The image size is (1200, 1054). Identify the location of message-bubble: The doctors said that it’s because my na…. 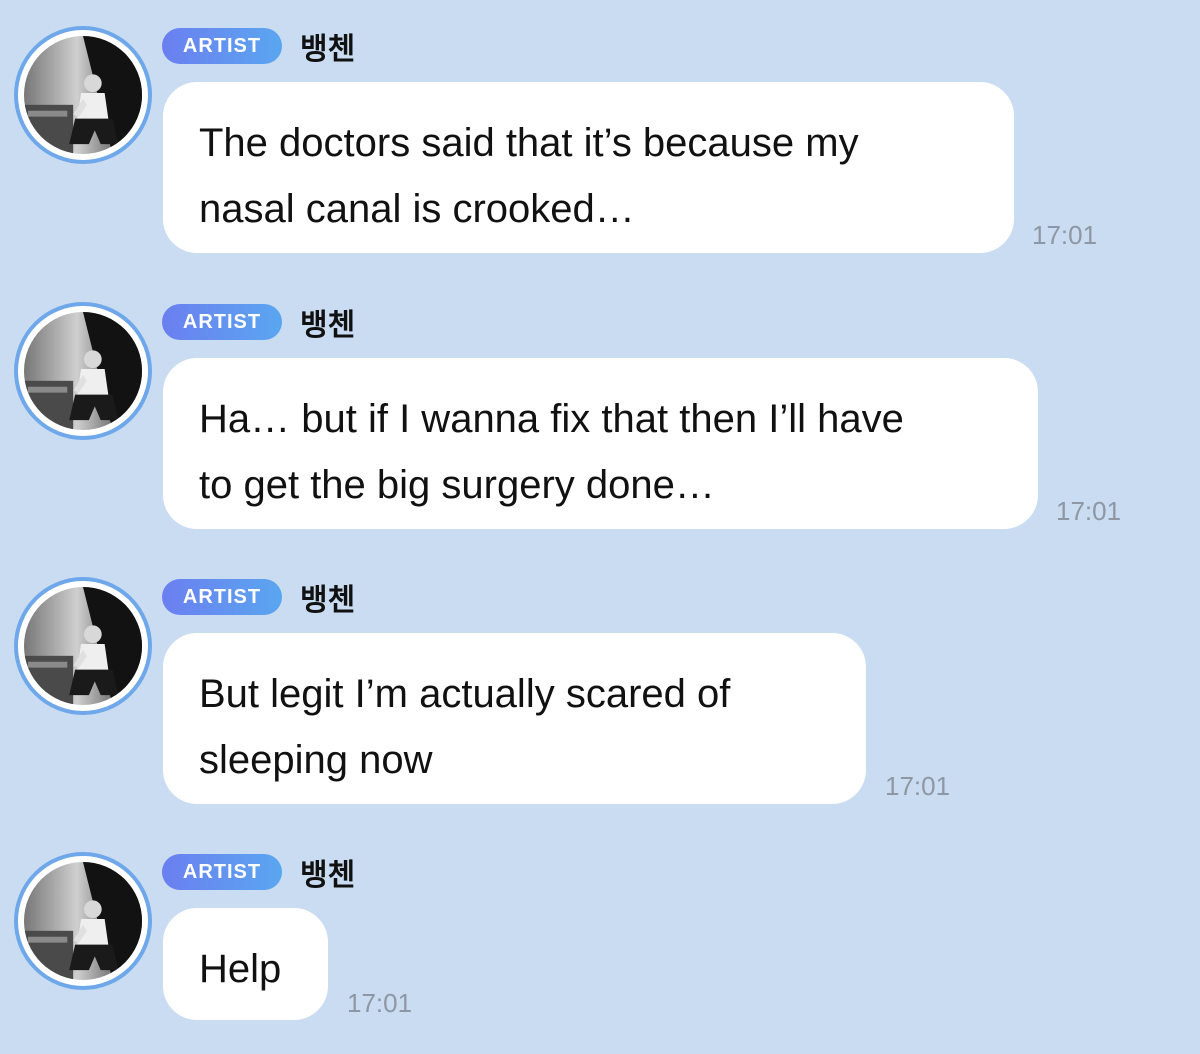
(588, 167).